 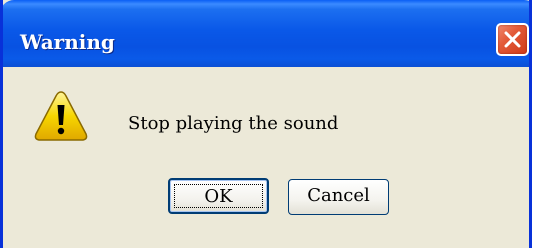 I want to click on close-button, so click(x=512, y=39).